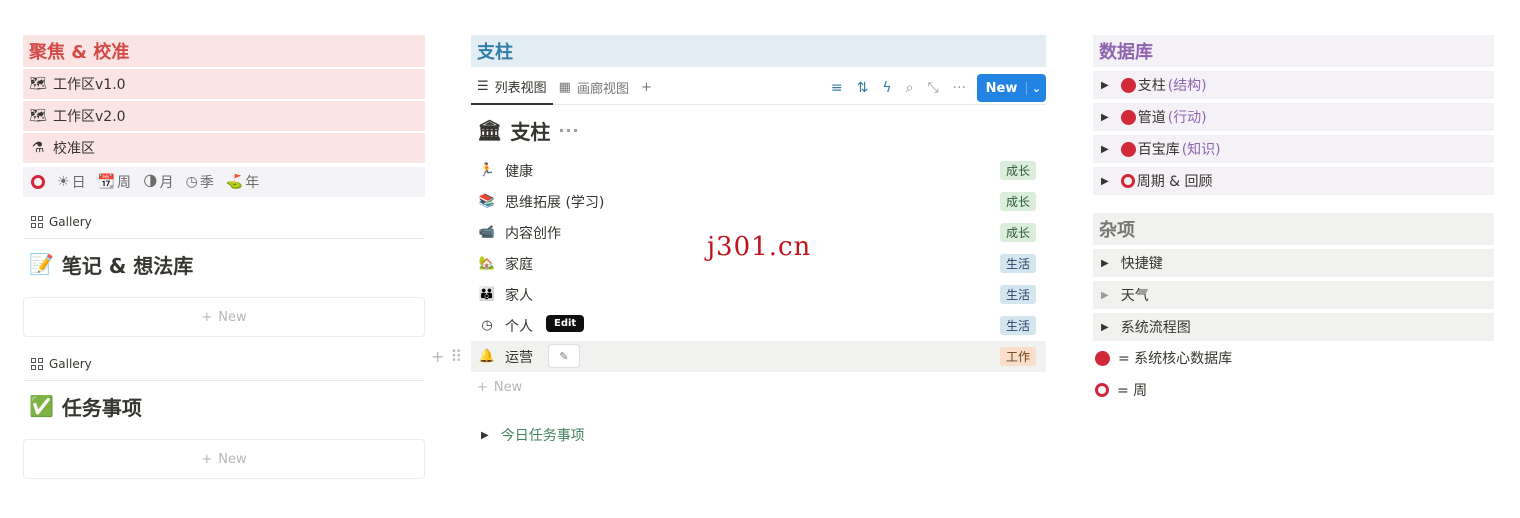  What do you see at coordinates (1293, 149) in the screenshot?
I see `db-link-treasury: ▶ 百宝库 (知识)` at bounding box center [1293, 149].